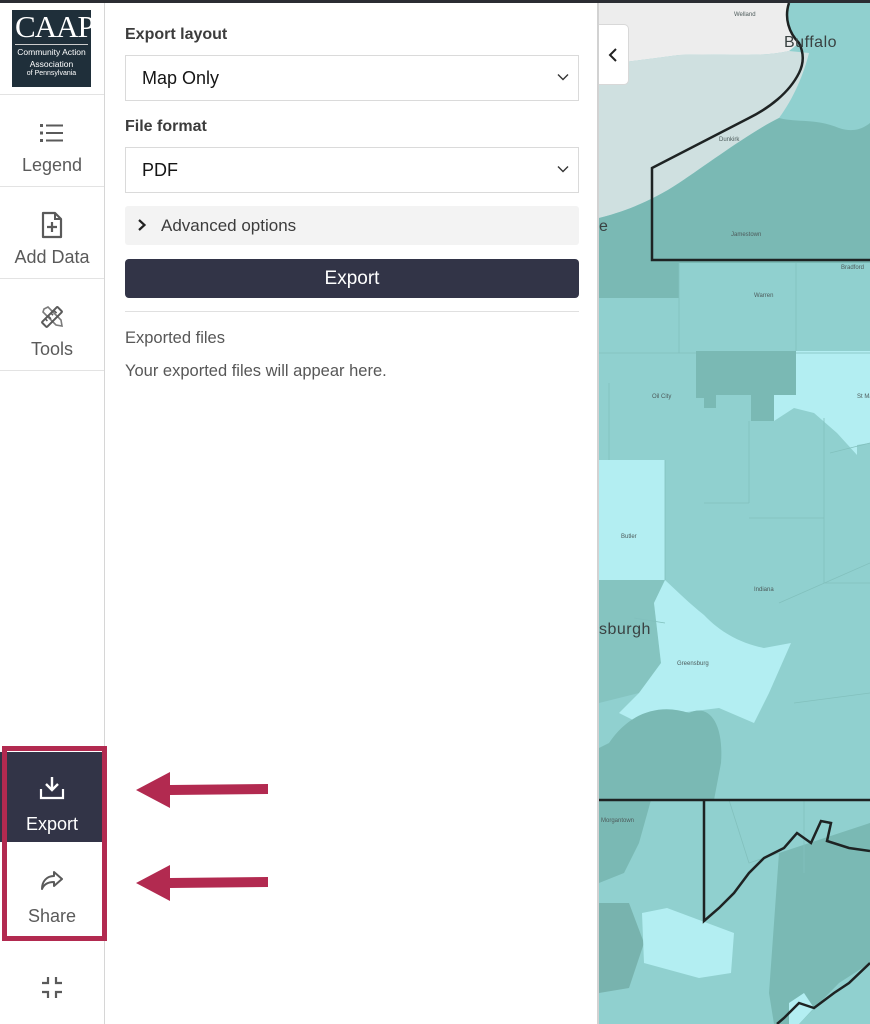 This screenshot has width=870, height=1024. What do you see at coordinates (51, 73) in the screenshot?
I see `logo-line-3: of Pennsylvania` at bounding box center [51, 73].